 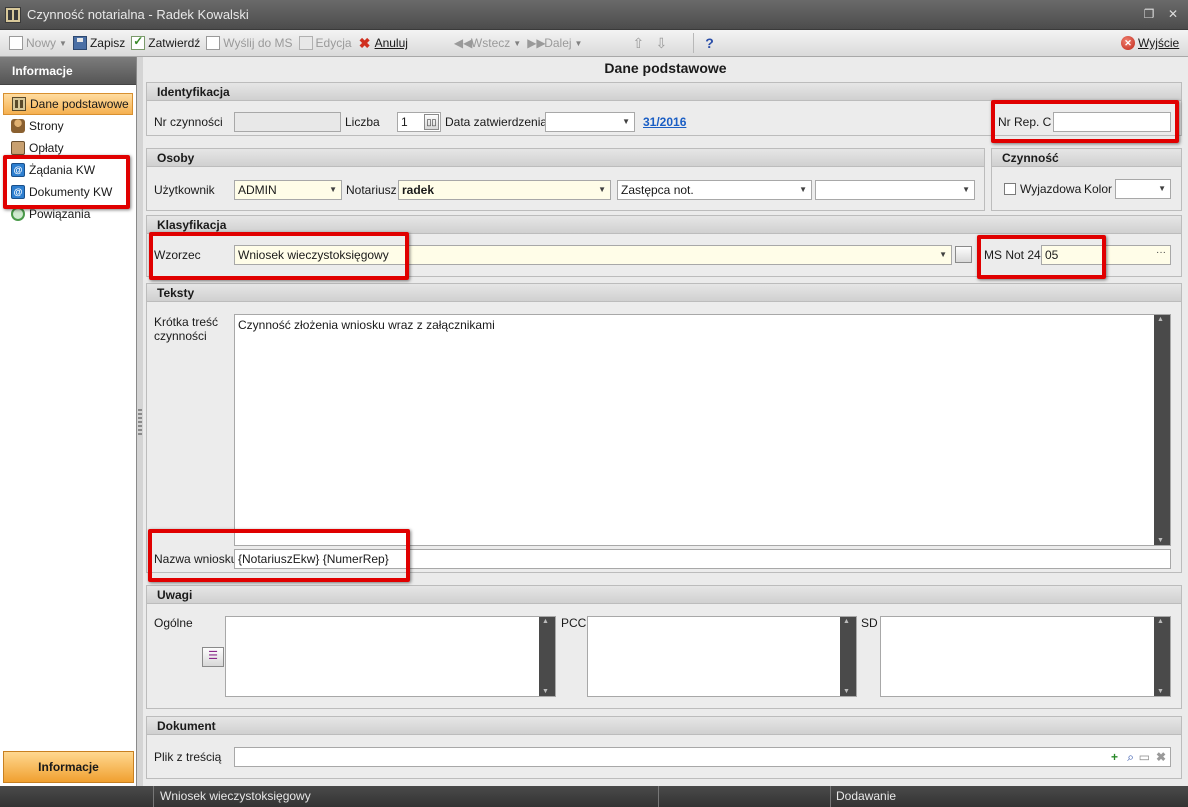 What do you see at coordinates (325, 43) in the screenshot?
I see `edit-button: Edycja` at bounding box center [325, 43].